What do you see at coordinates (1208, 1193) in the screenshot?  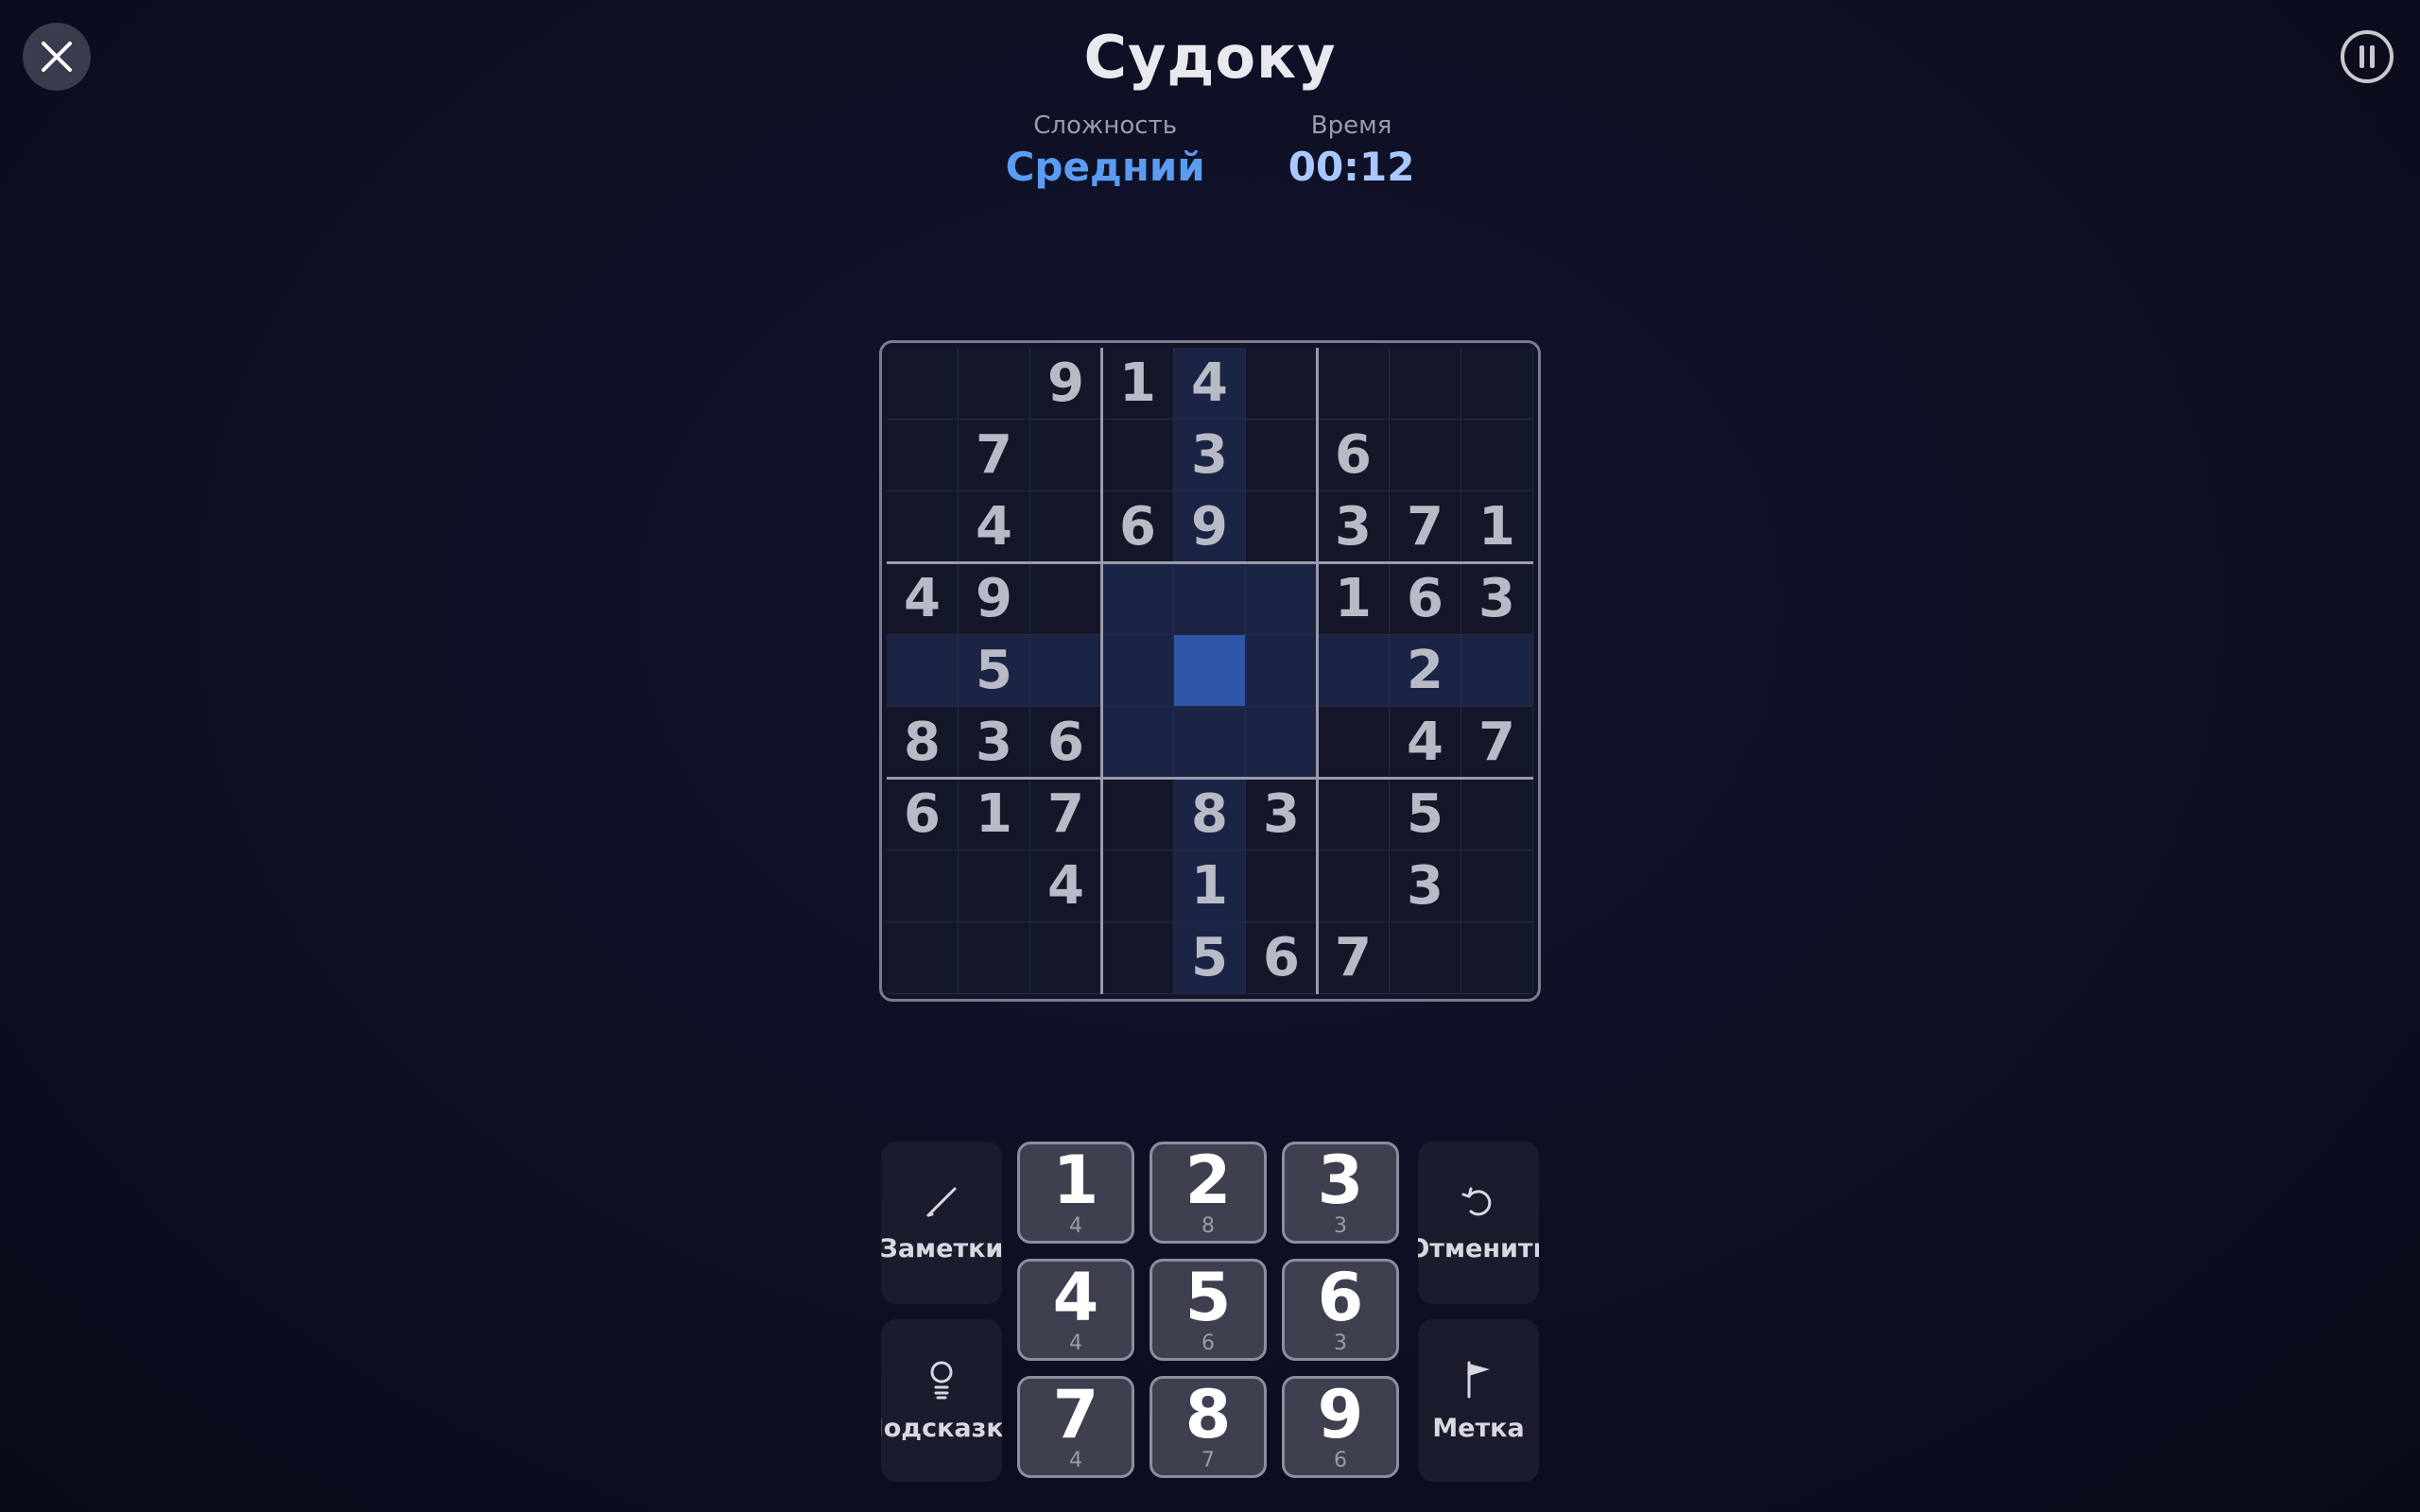 I see `number-button-2: 28` at bounding box center [1208, 1193].